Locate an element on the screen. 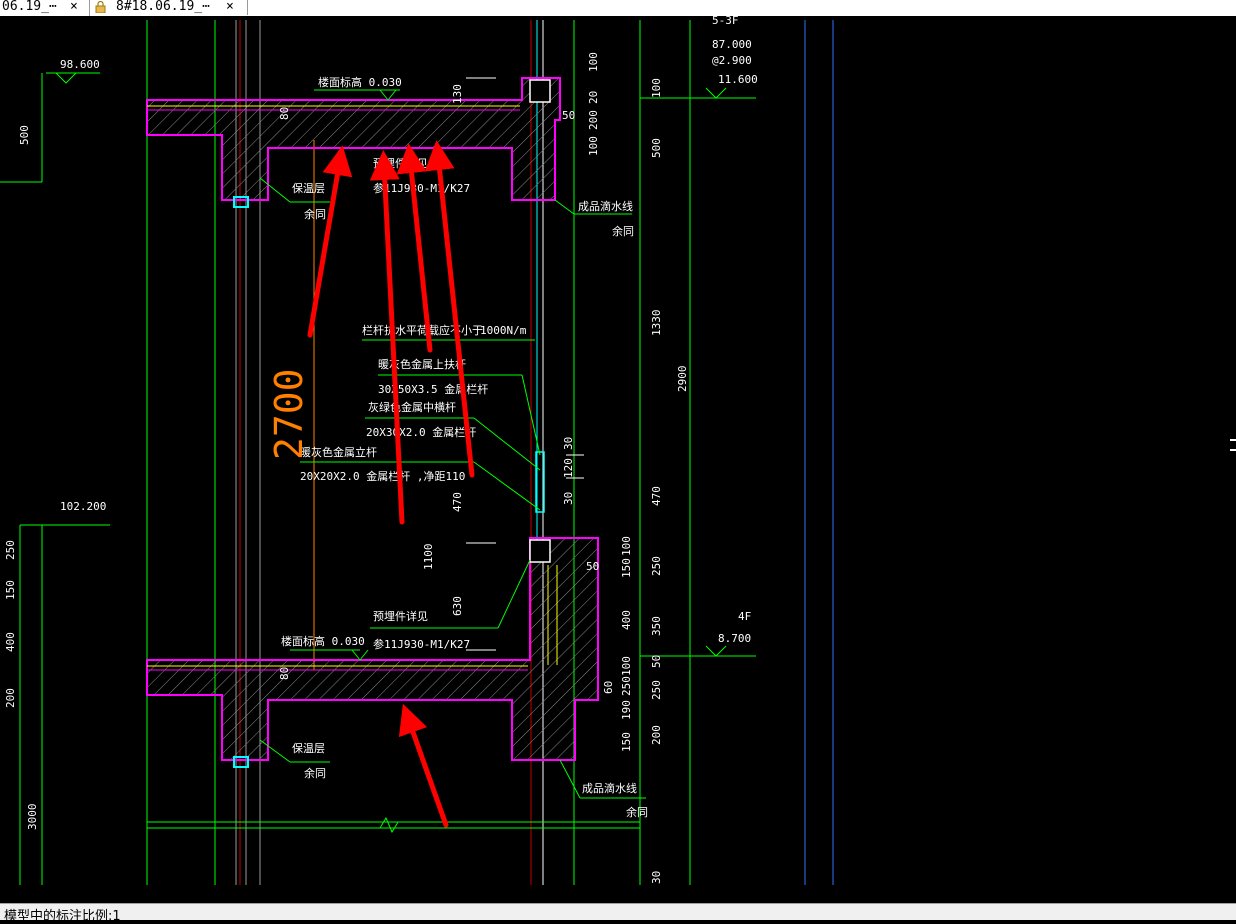 This screenshot has height=924, width=1236. level-value: 8.700 is located at coordinates (734, 638).